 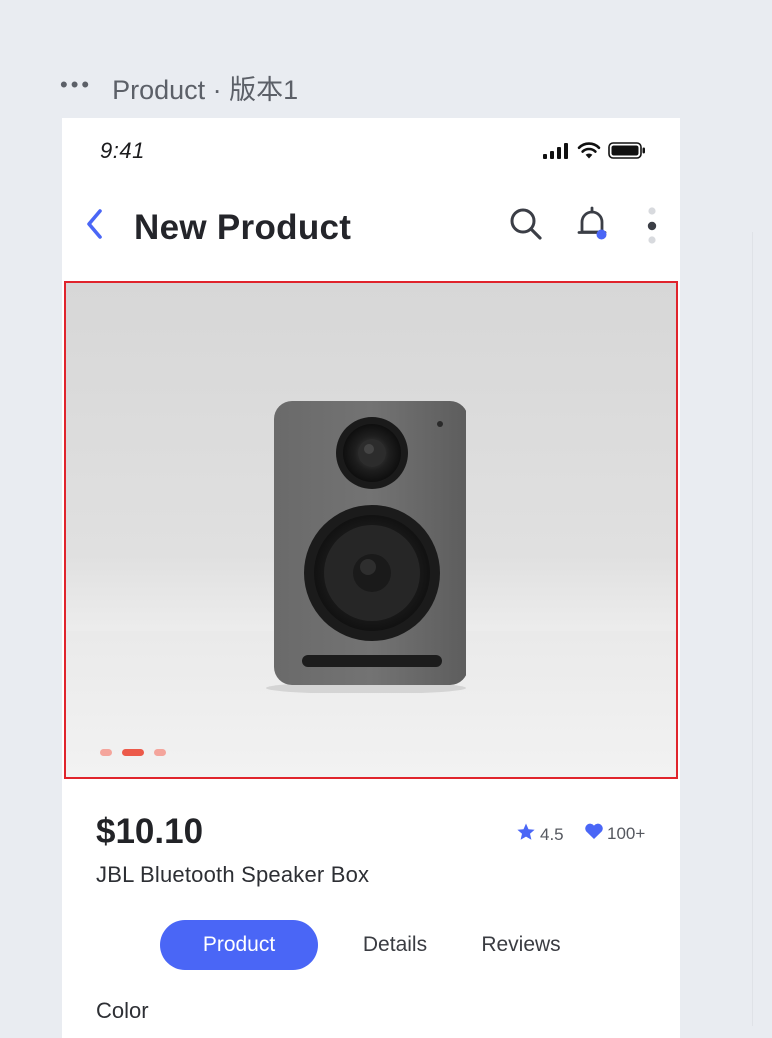 I want to click on carousel-indicator, so click(x=133, y=752).